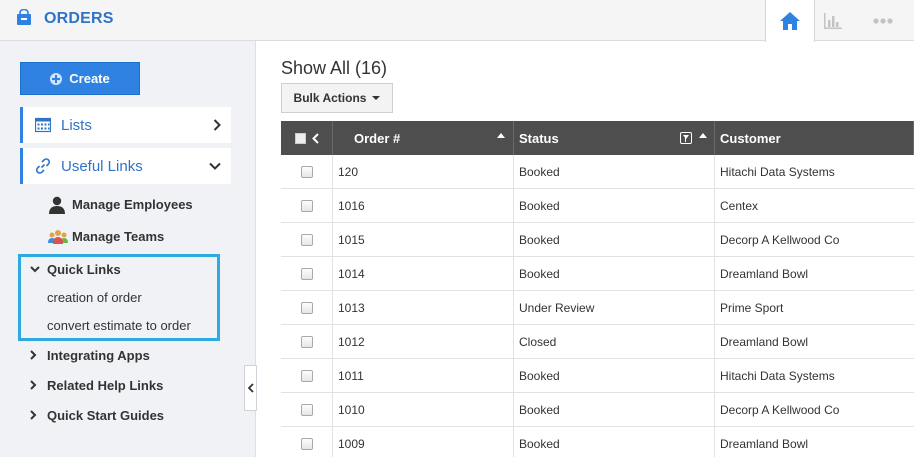 The image size is (914, 457). I want to click on bulk-actions-button: Bulk Actions, so click(337, 98).